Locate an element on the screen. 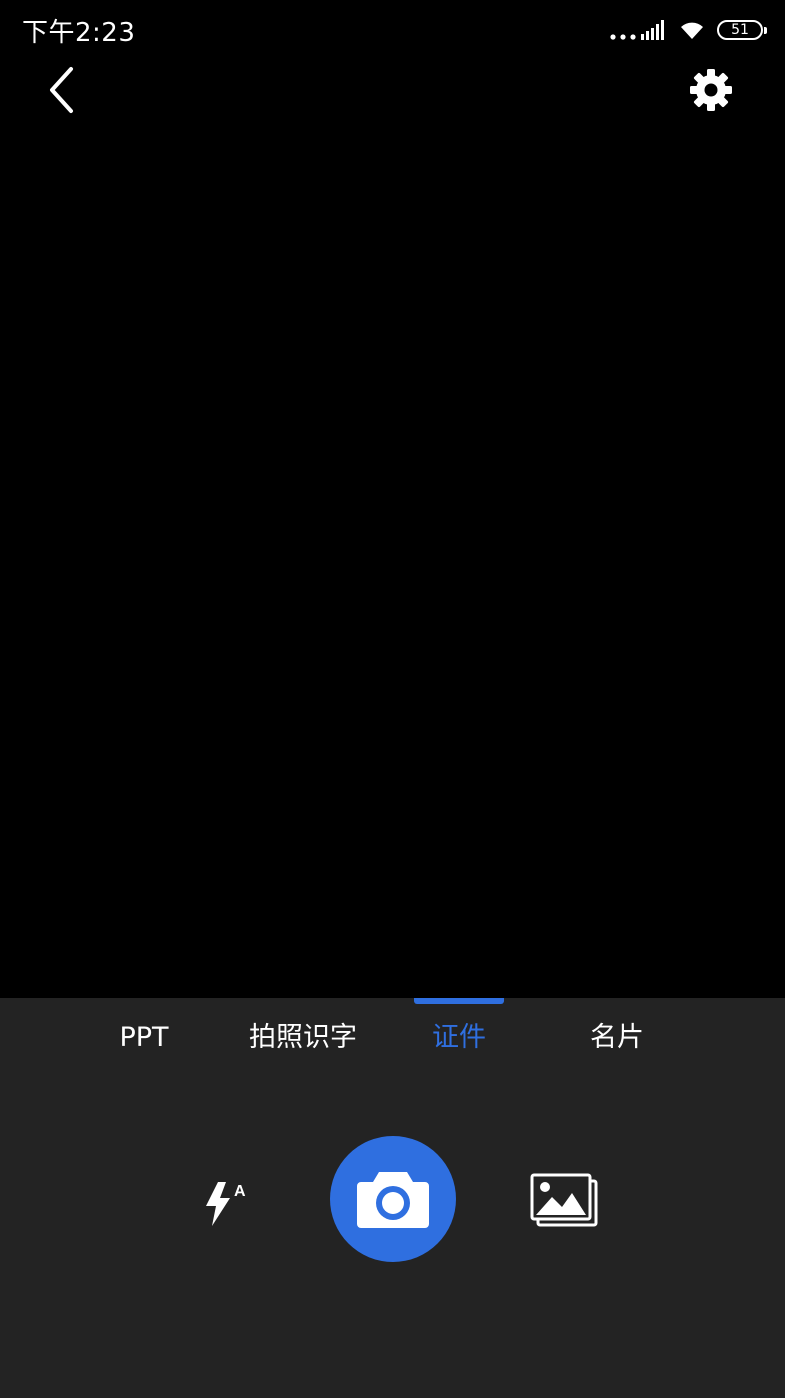 This screenshot has width=785, height=1398. tab-photo-ocr: 拍照识字 is located at coordinates (303, 1038).